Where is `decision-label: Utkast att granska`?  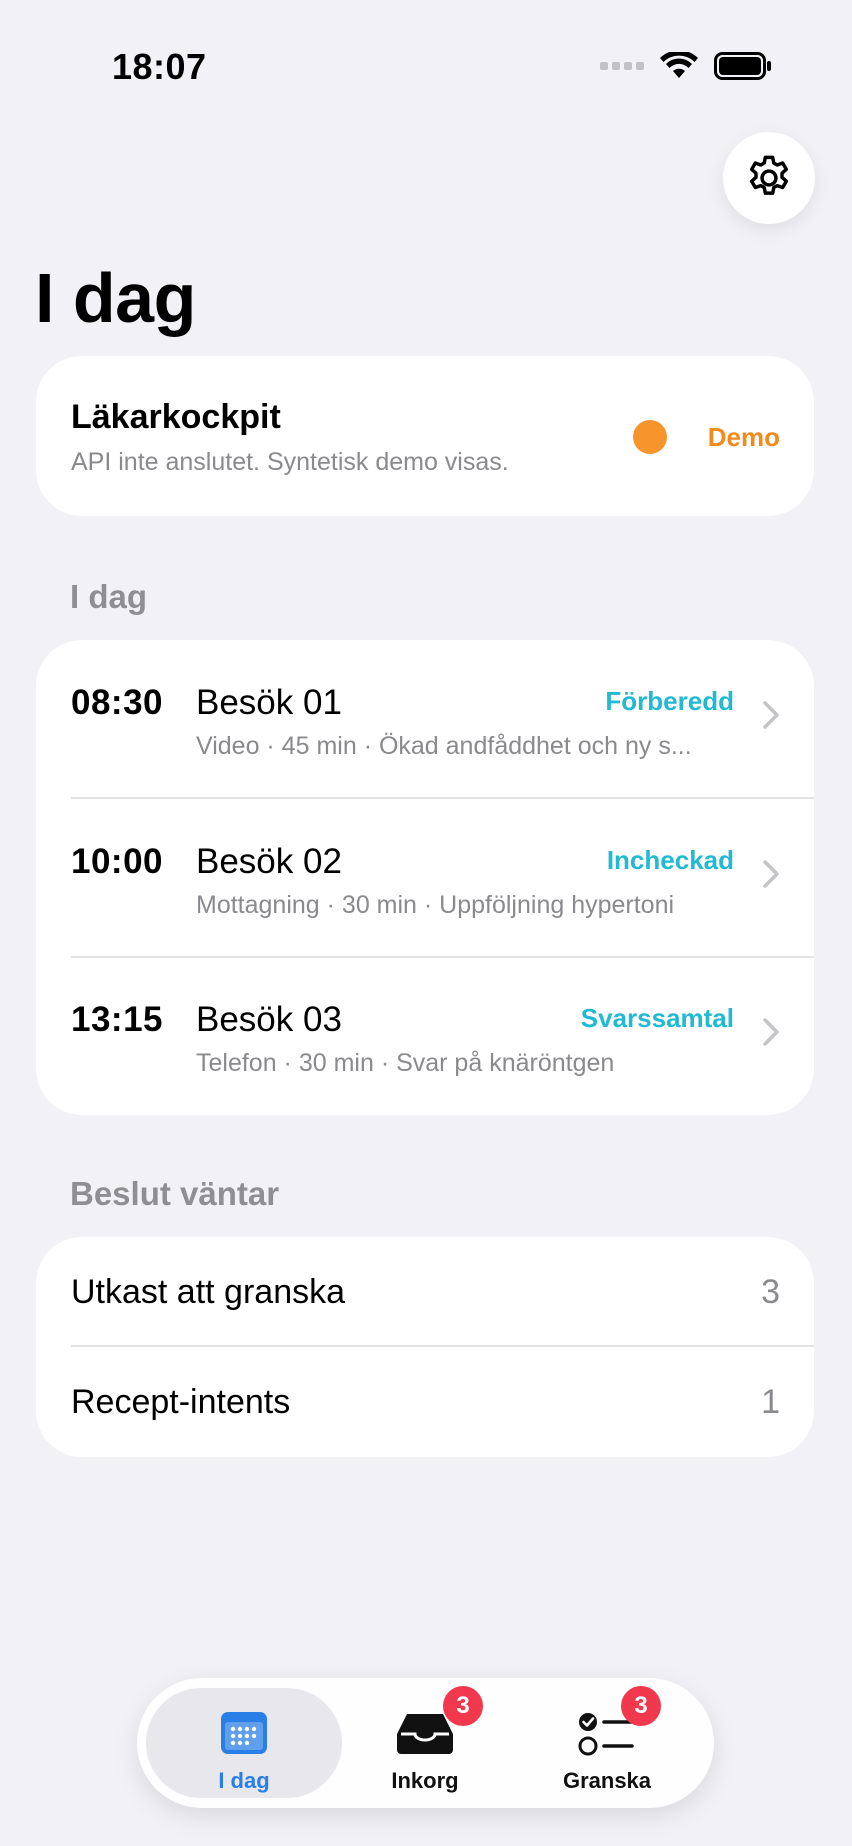
decision-label: Utkast att granska is located at coordinates (208, 1292).